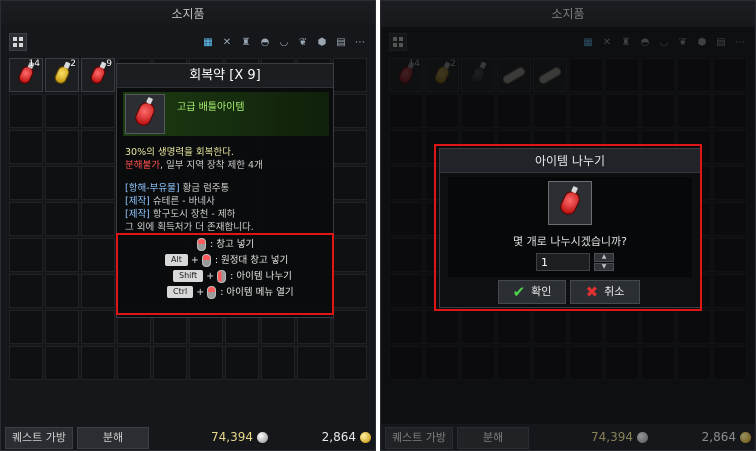  I want to click on inventory-toolbar: ▦ ✕ ♜ ◓ ◡ ❦ ⬢ ▤ ⋯, so click(188, 42).